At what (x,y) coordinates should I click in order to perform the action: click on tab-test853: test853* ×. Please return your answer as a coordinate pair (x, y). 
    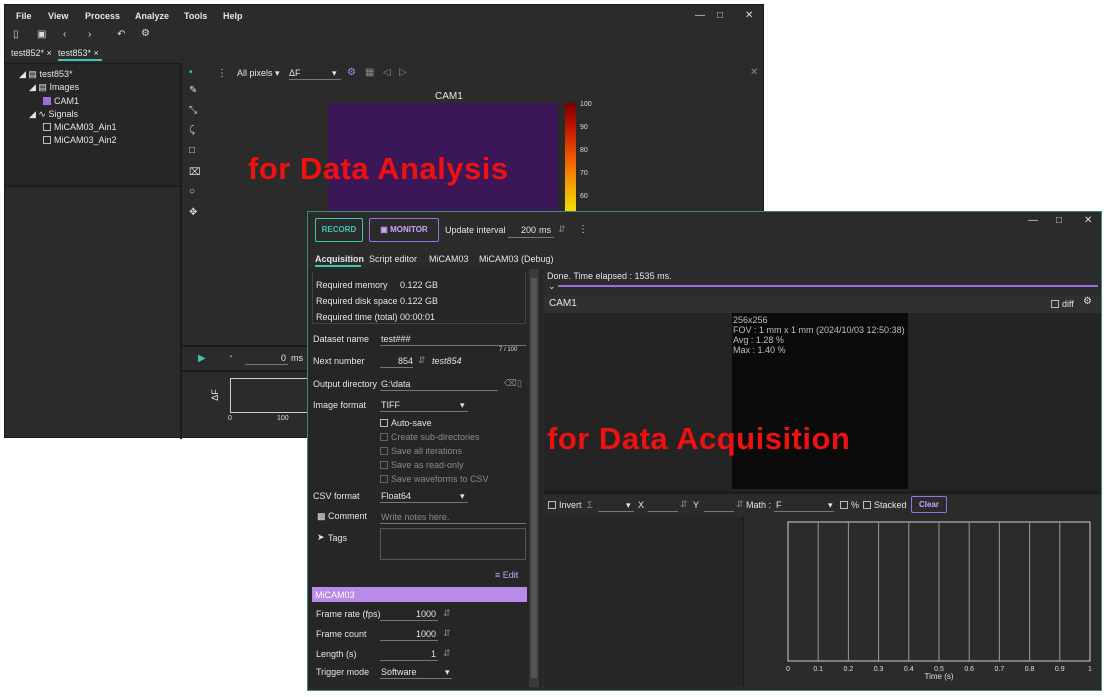
    Looking at the image, I should click on (78, 53).